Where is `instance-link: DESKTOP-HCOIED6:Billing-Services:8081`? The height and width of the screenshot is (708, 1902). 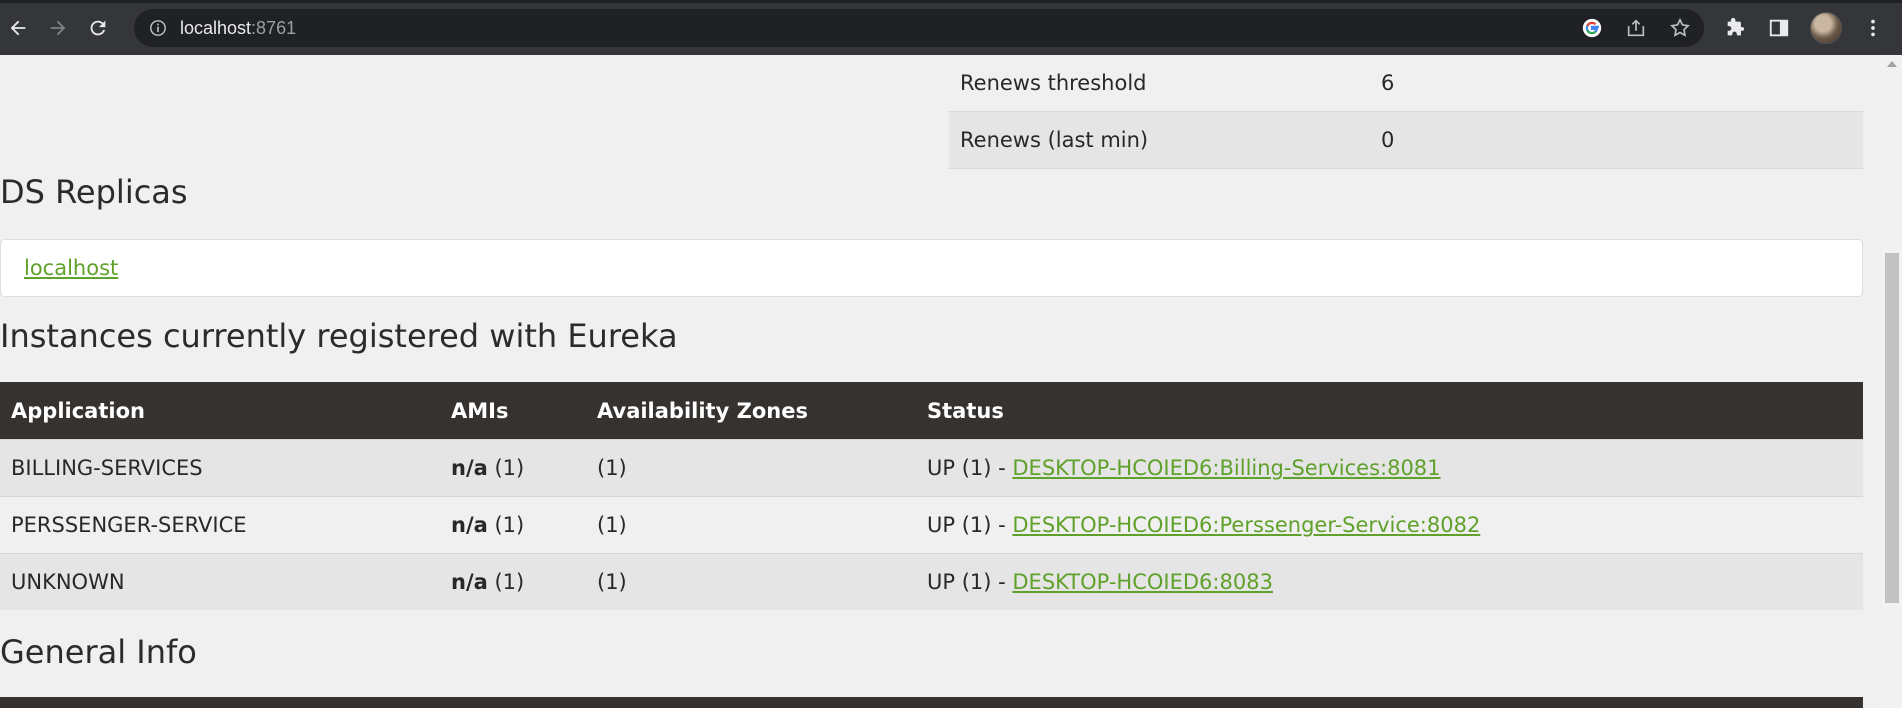
instance-link: DESKTOP-HCOIED6:Billing-Services:8081 is located at coordinates (1226, 468).